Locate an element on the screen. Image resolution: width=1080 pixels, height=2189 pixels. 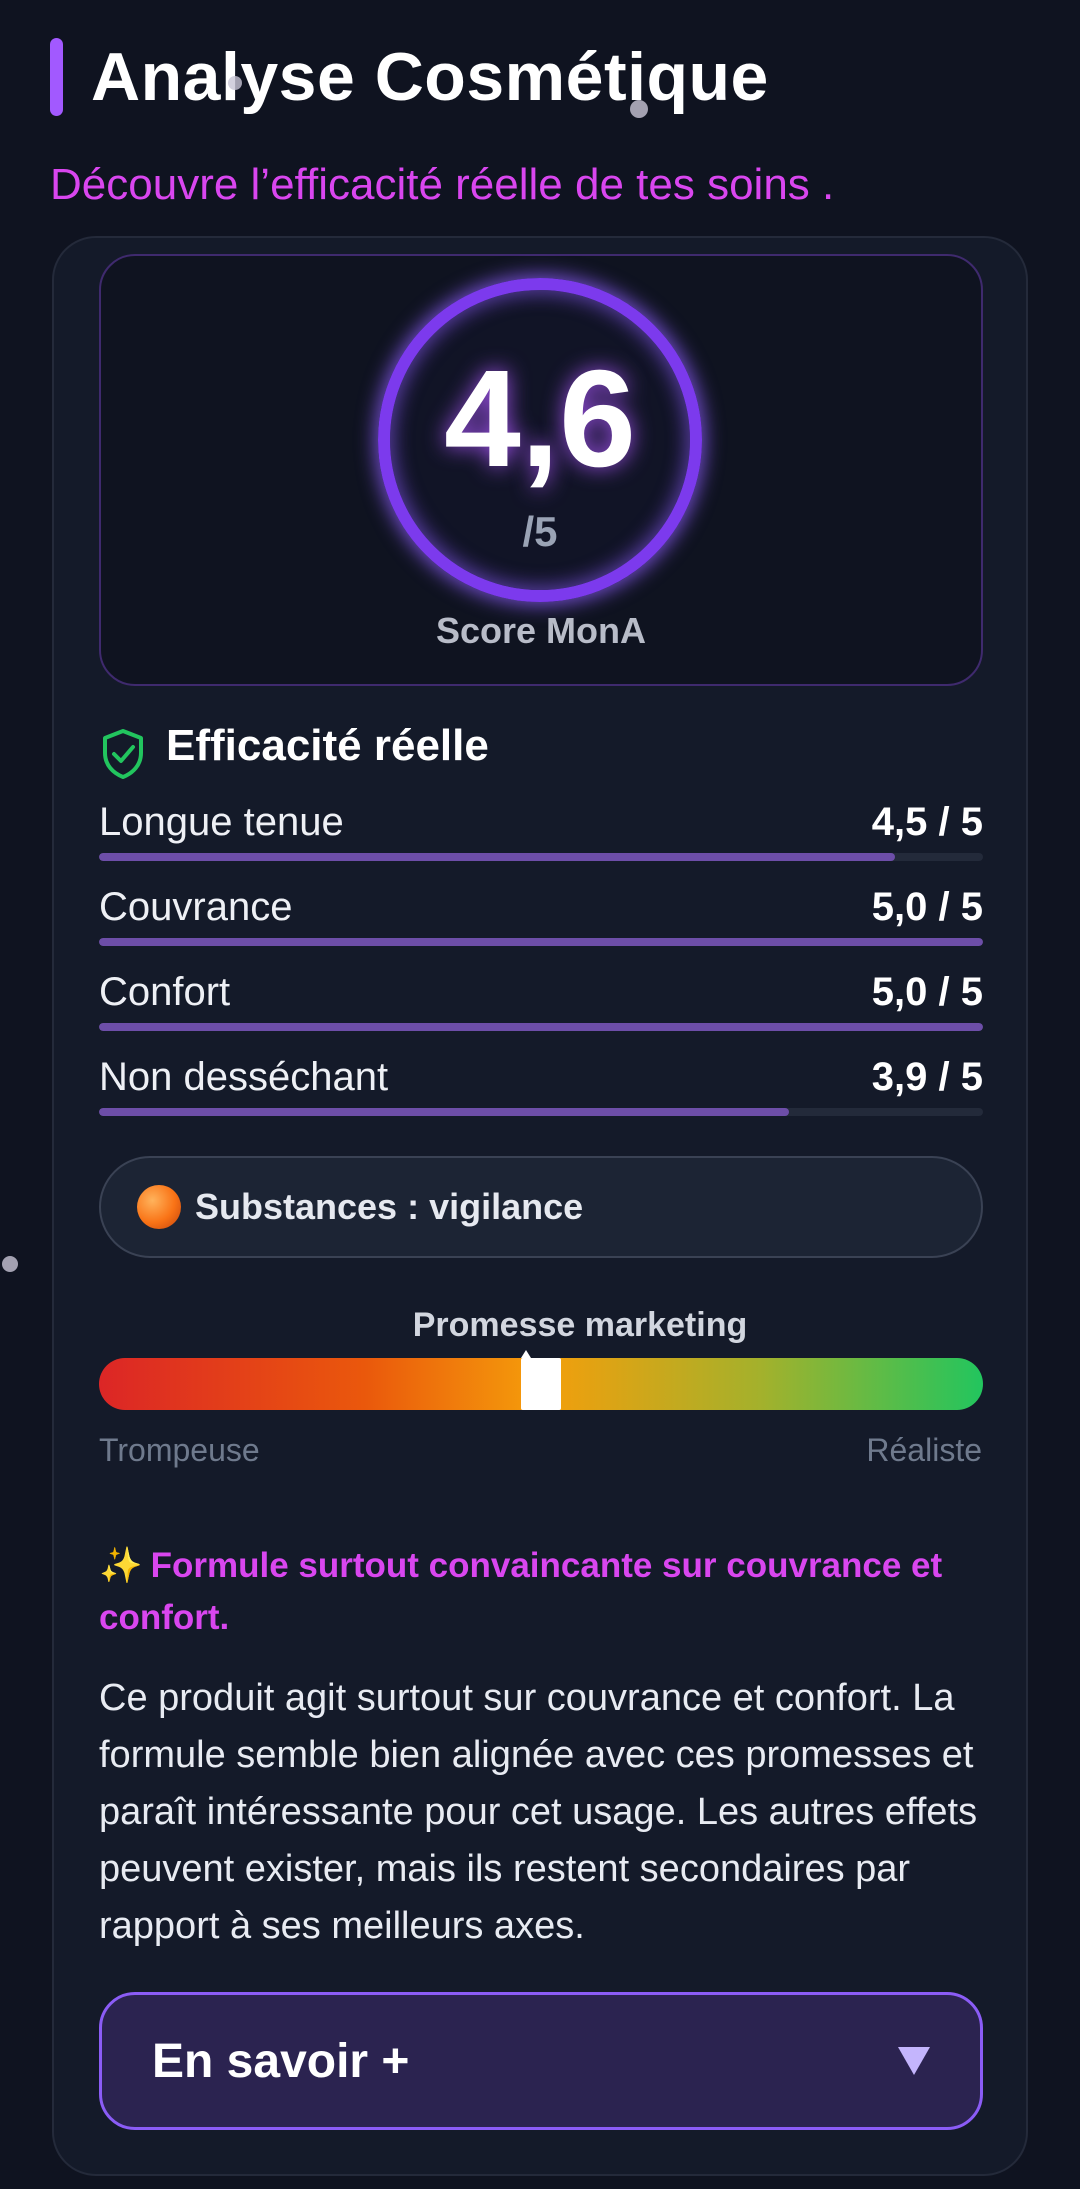
metric-row: Couvrance 5,0 / 5 is located at coordinates (541, 920).